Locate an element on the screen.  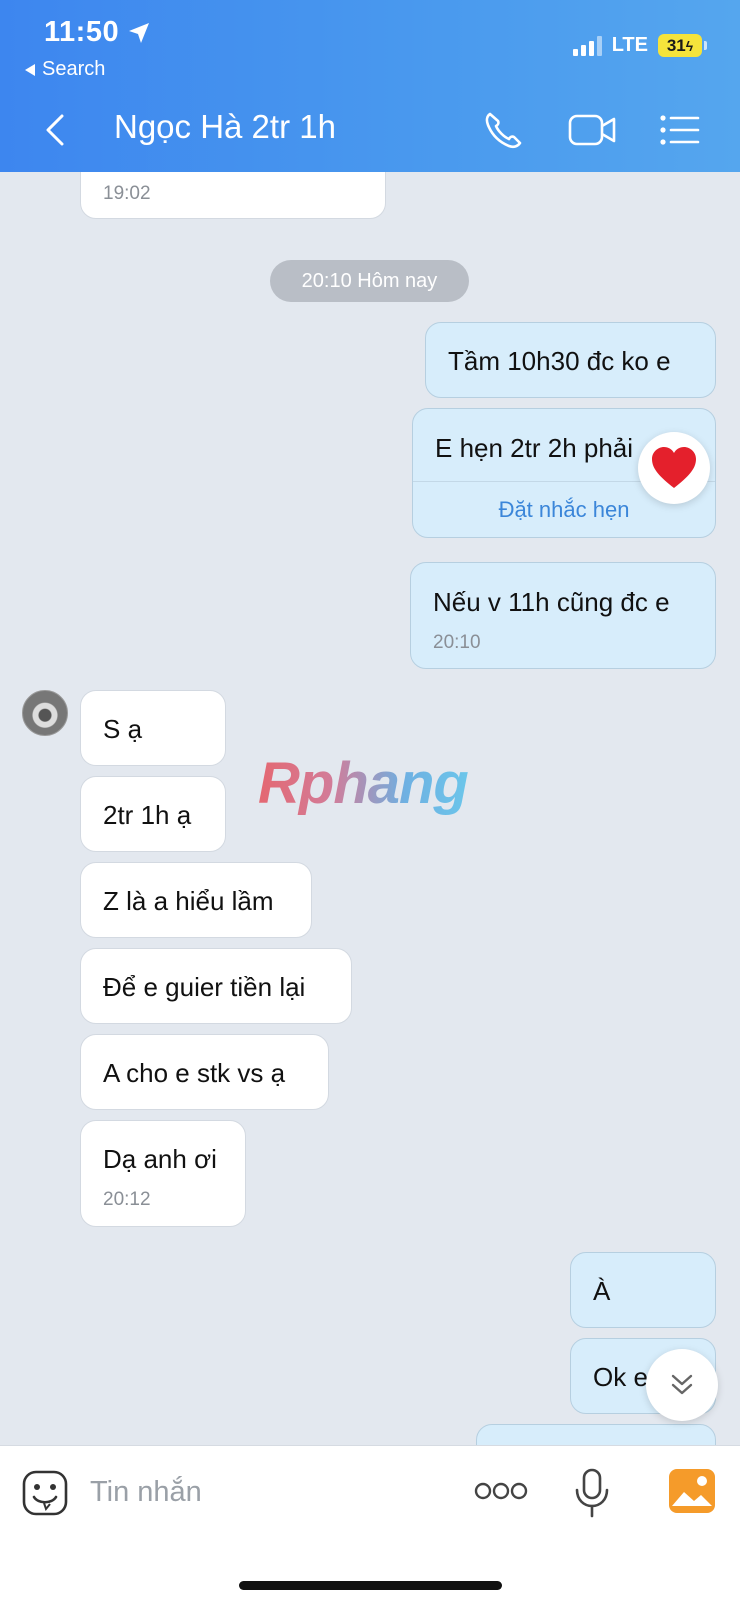
message-composer: Tin nhắn is located at coordinates (370, 1522).